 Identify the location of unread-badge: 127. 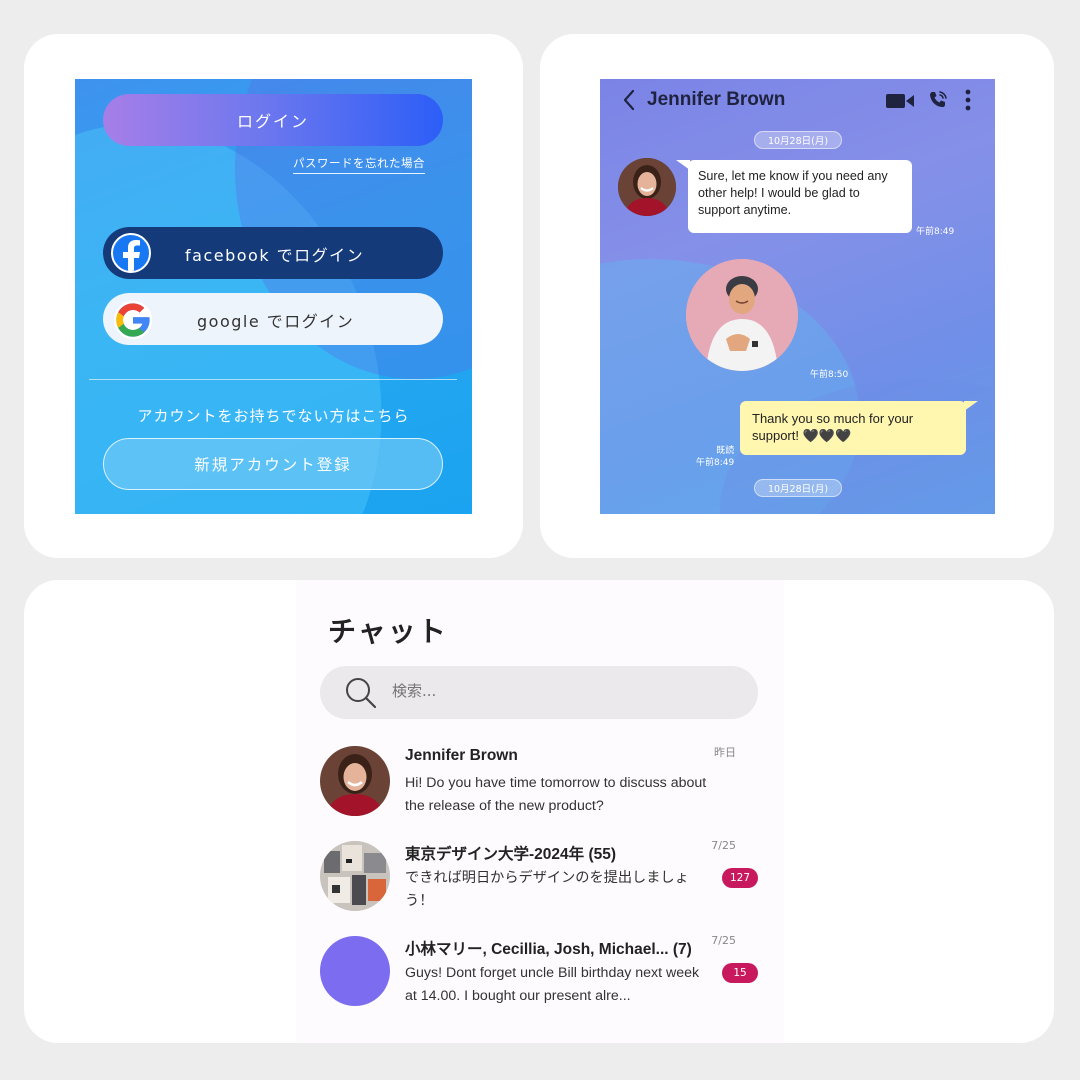
(740, 878).